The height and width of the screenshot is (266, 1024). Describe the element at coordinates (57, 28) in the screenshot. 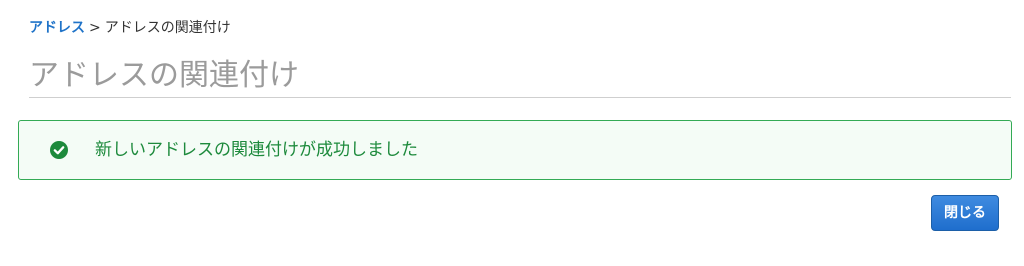

I see `breadcrumb-link-addresses: アドレス` at that location.